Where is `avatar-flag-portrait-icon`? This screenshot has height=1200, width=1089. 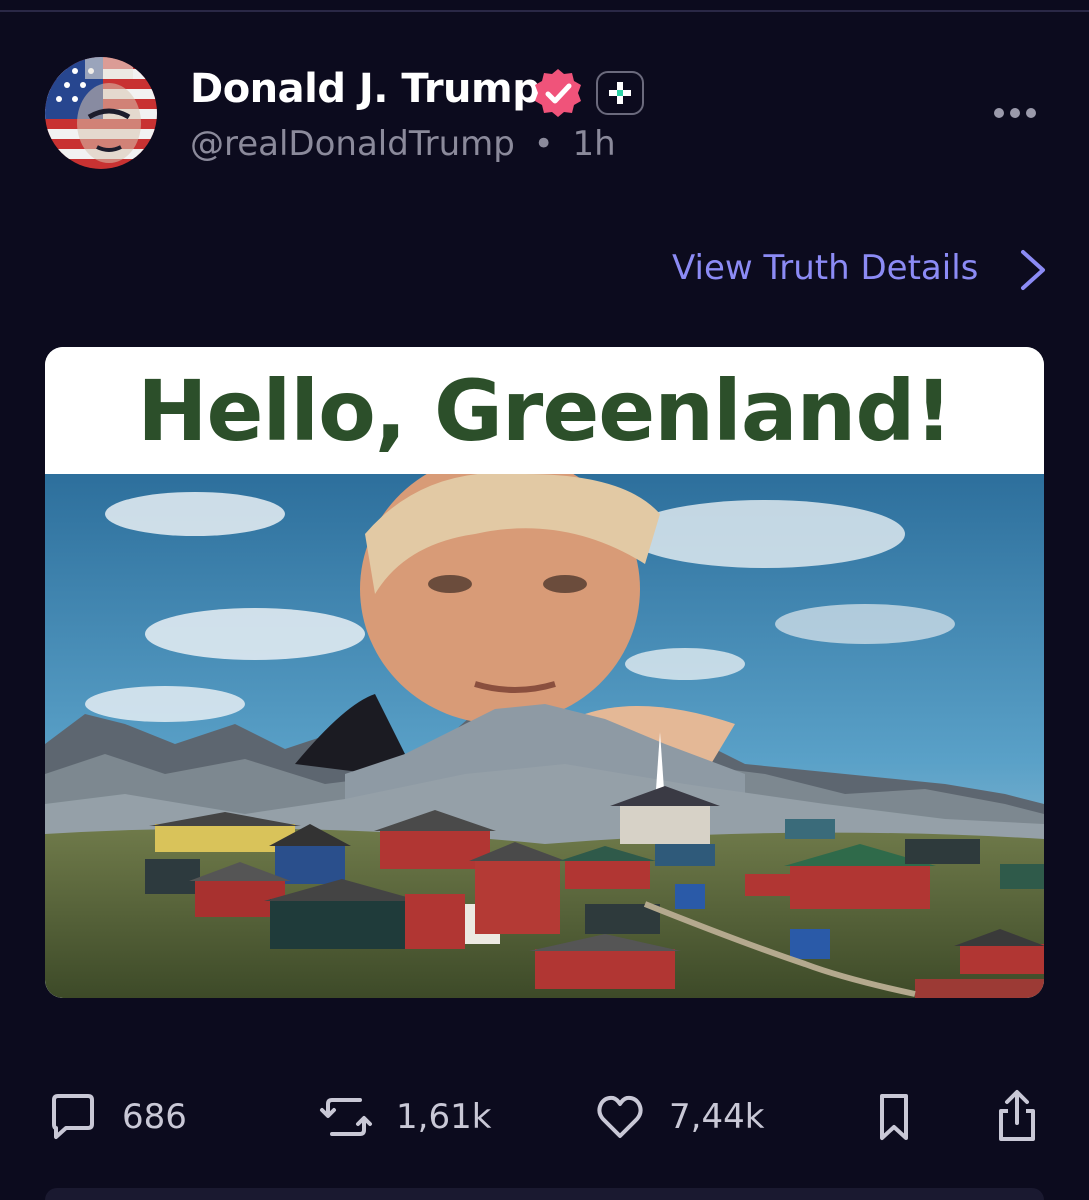 avatar-flag-portrait-icon is located at coordinates (101, 113).